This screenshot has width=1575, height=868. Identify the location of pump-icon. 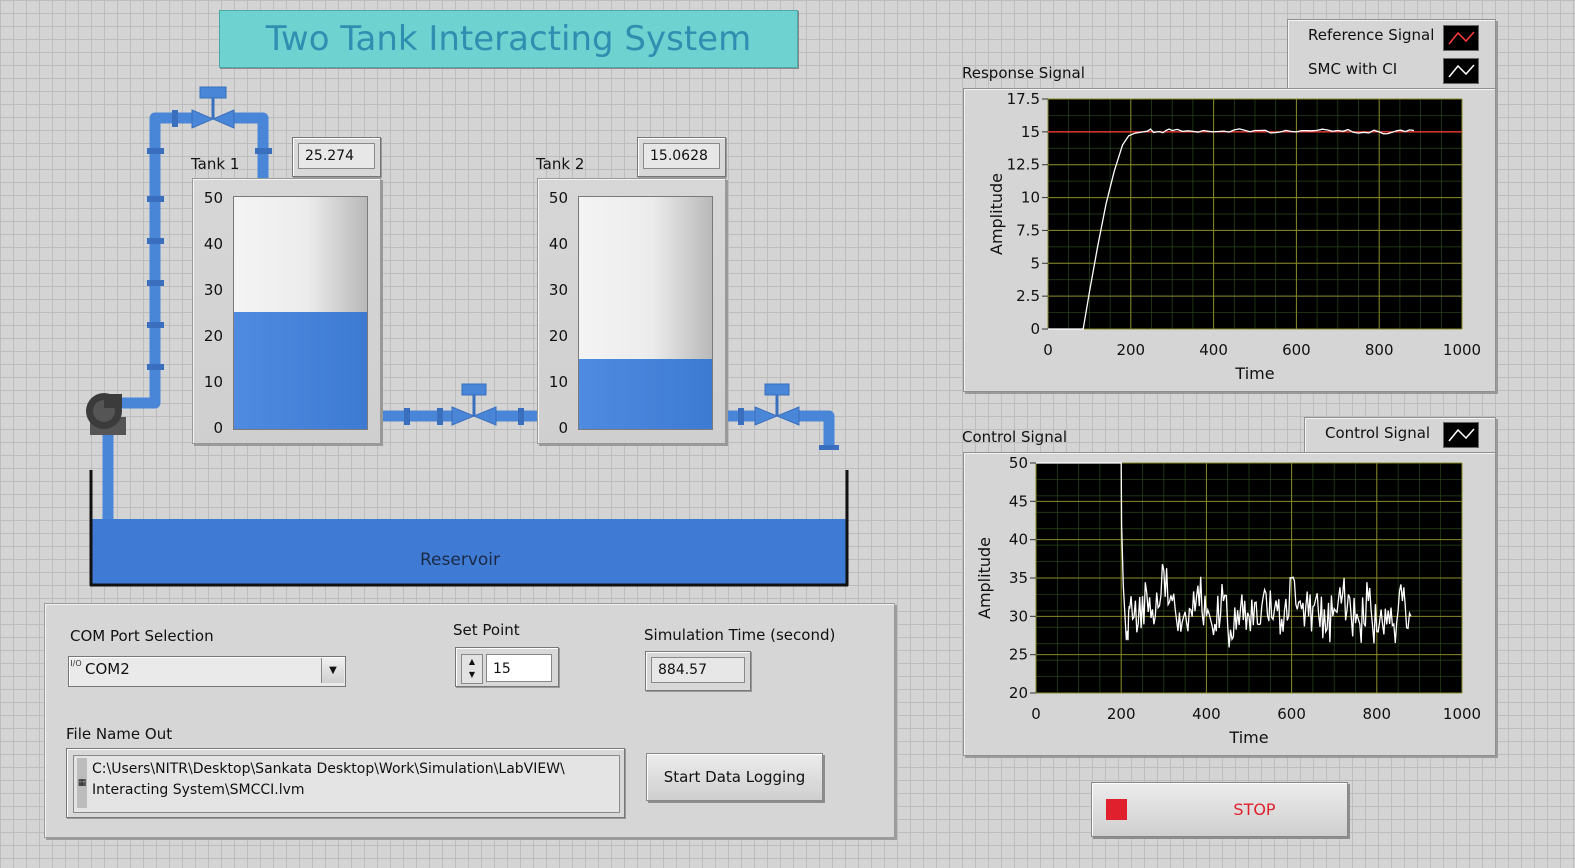
(106, 414).